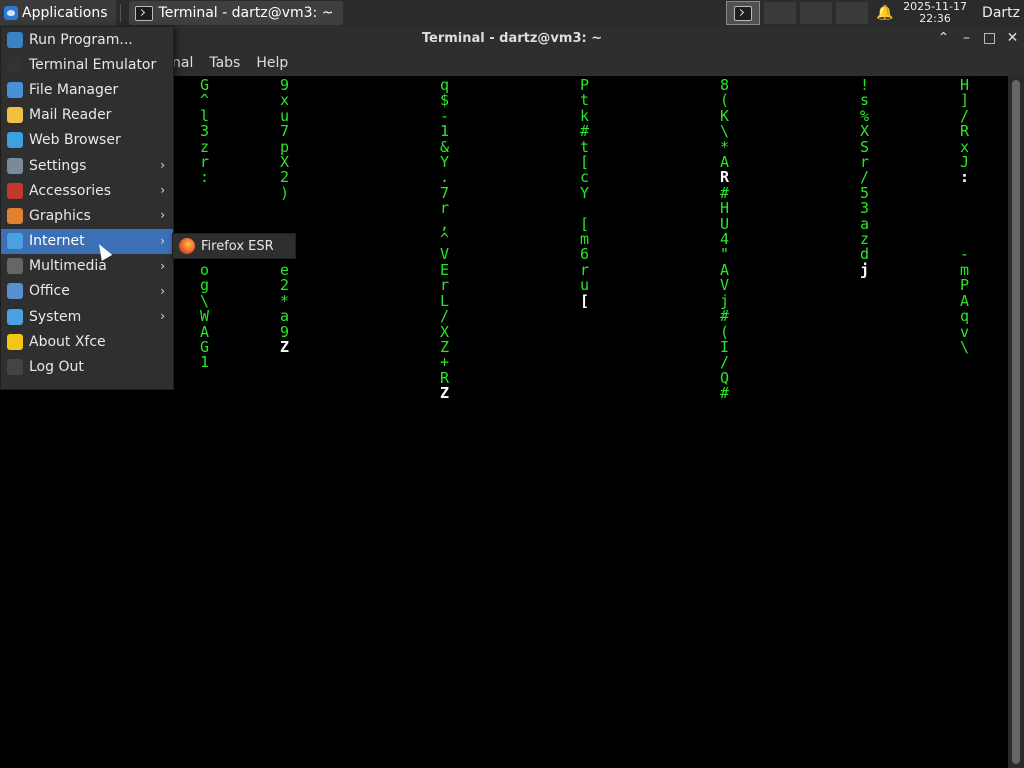  I want to click on graphics-icon, so click(15, 215).